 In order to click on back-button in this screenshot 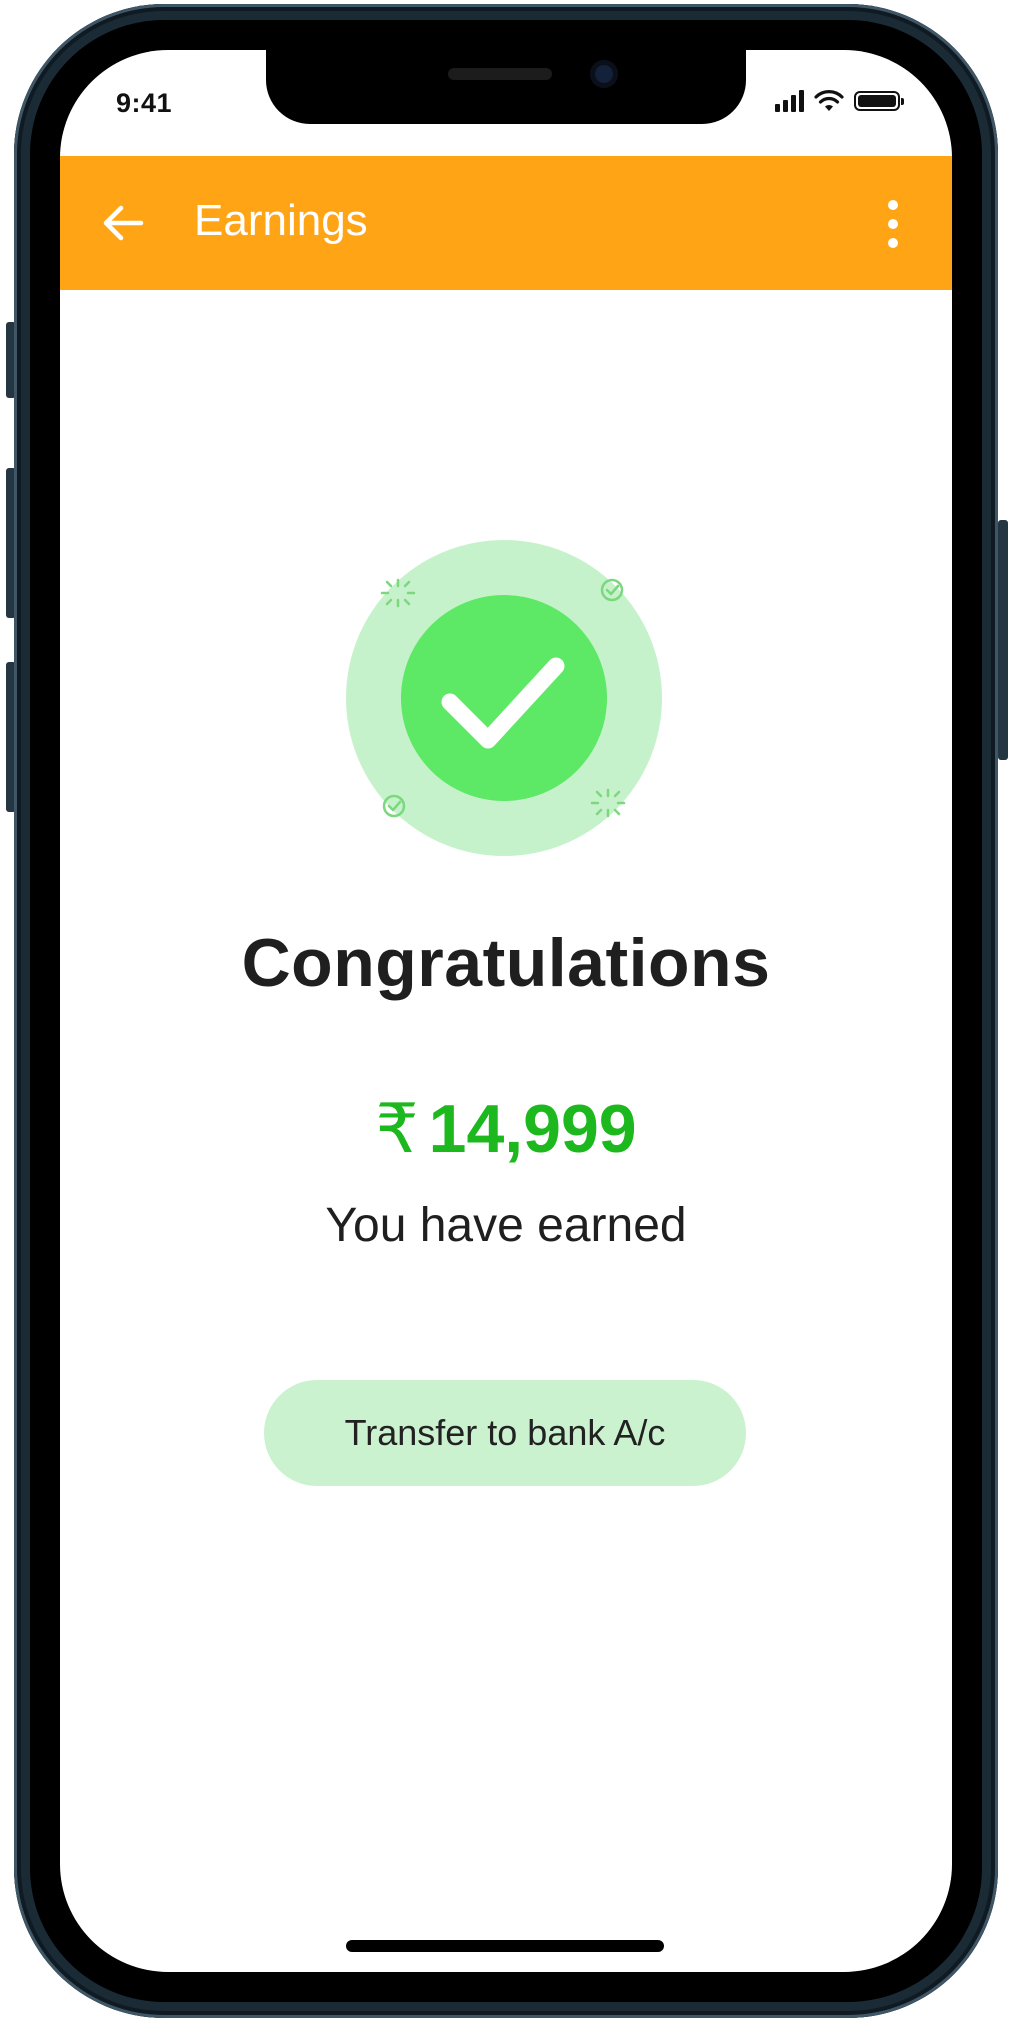, I will do `click(123, 223)`.